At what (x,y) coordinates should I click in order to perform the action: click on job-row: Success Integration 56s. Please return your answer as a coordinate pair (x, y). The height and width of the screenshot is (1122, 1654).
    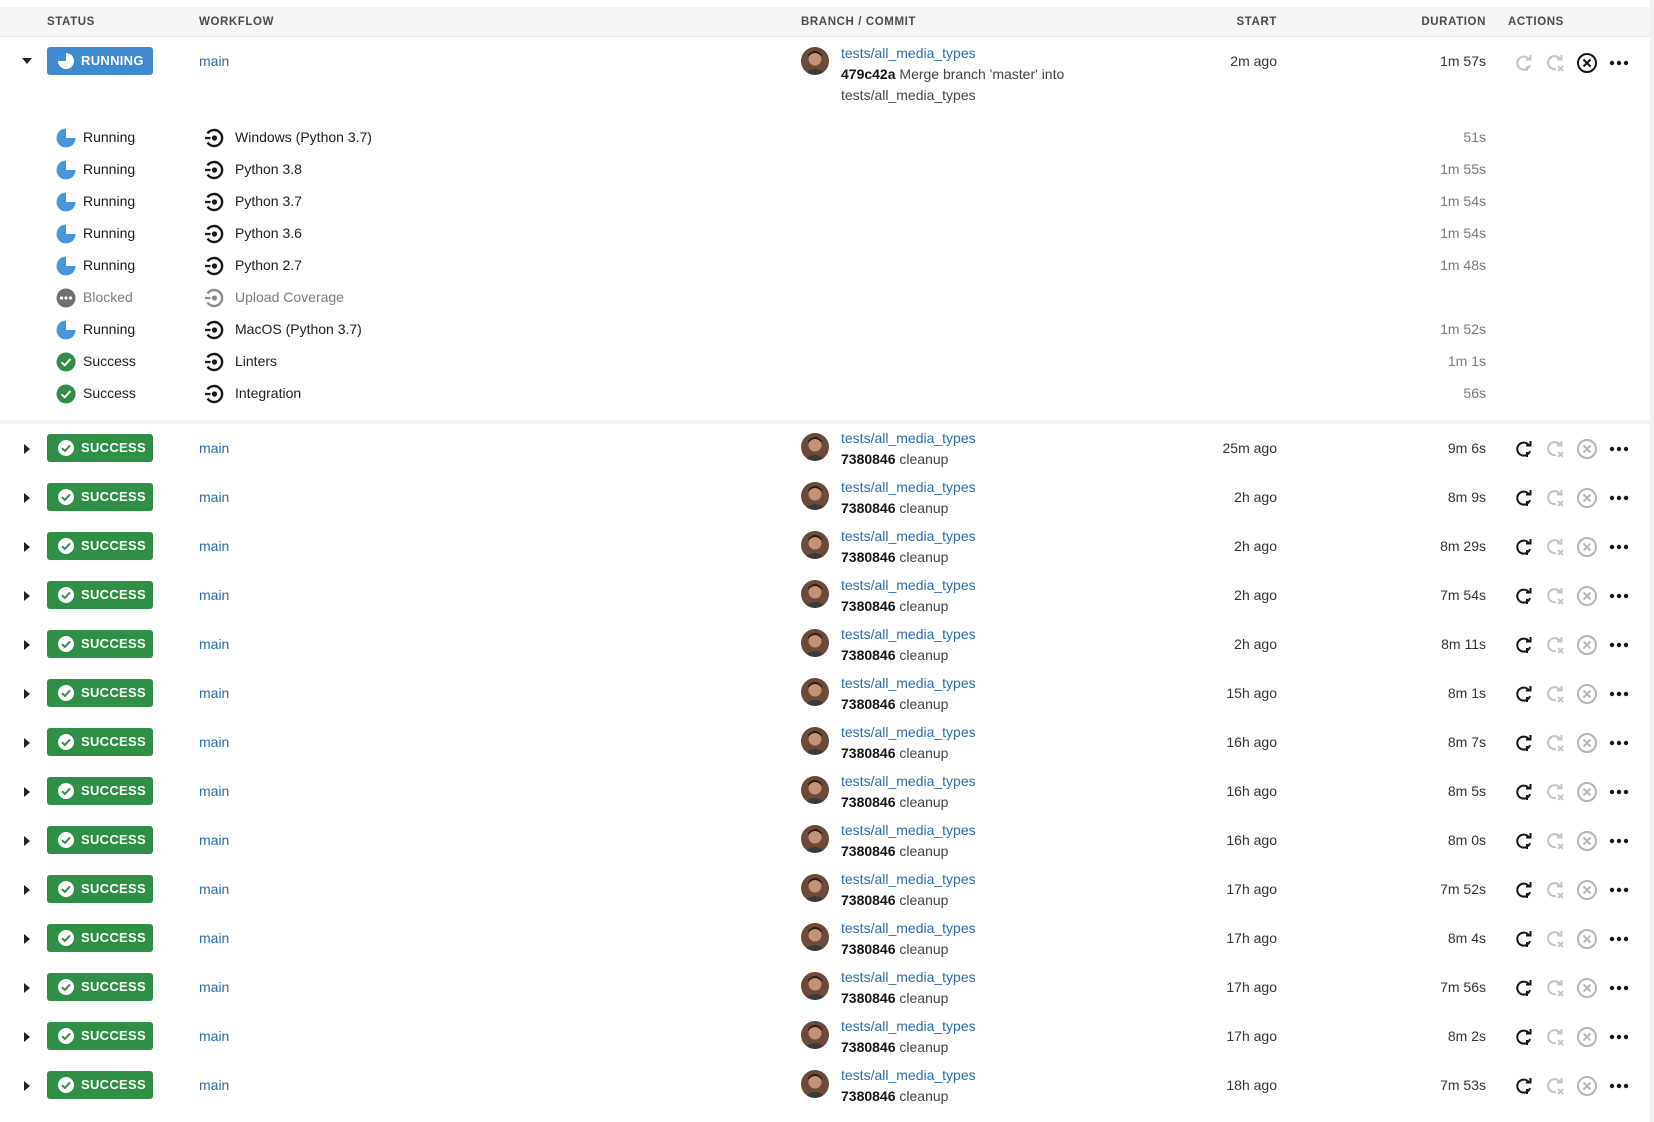
    Looking at the image, I should click on (825, 394).